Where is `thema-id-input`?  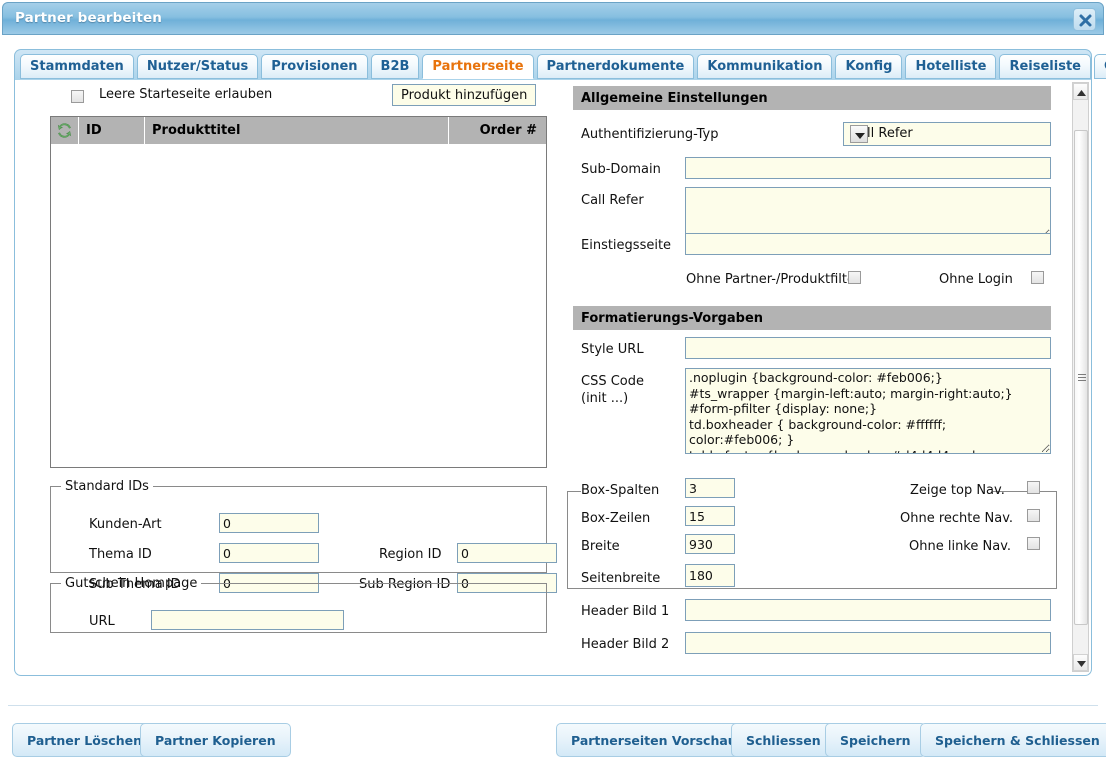 thema-id-input is located at coordinates (269, 553).